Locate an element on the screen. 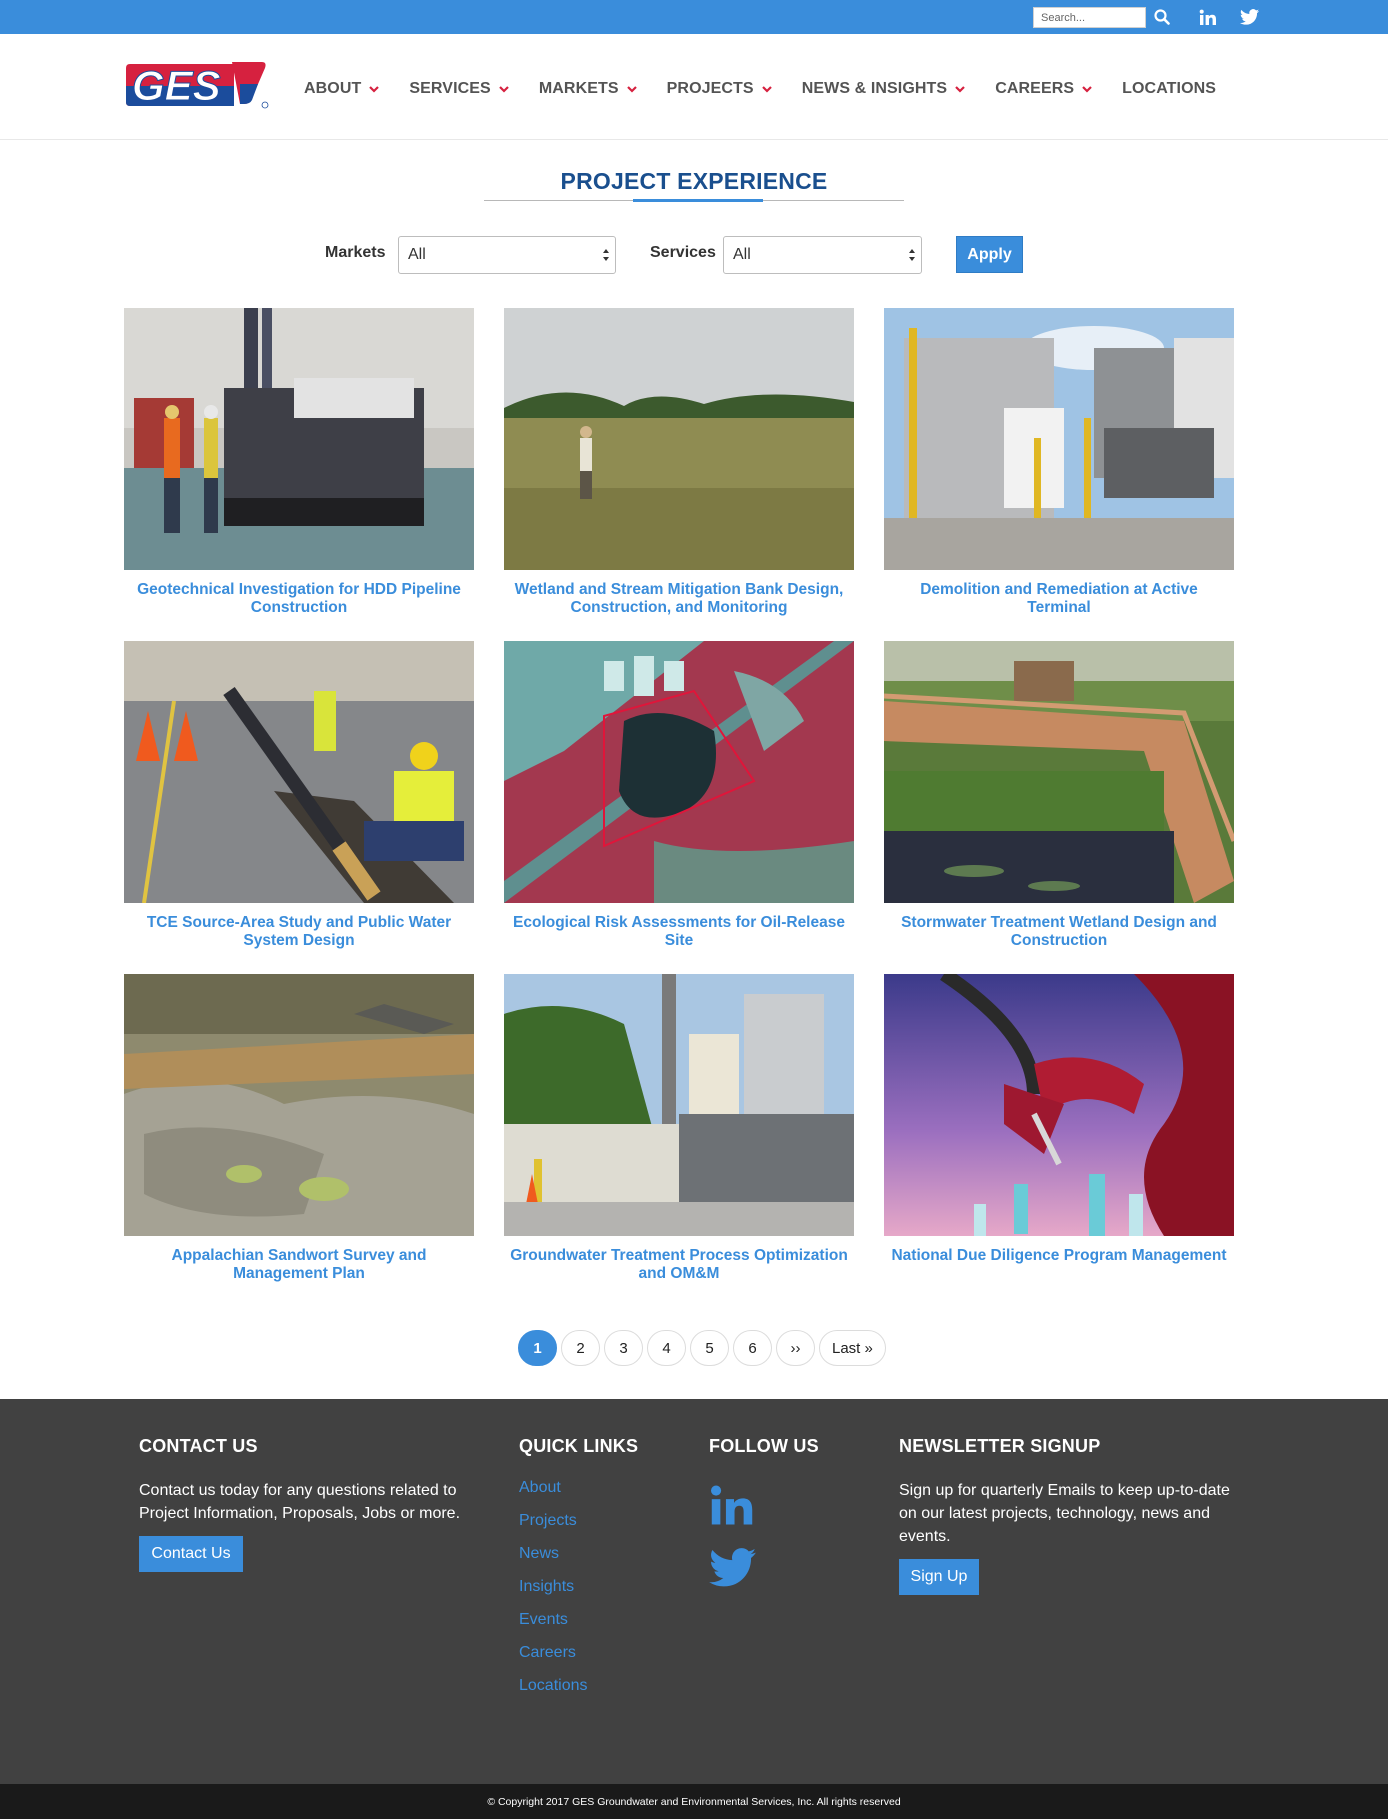  project-image-boardwalk-wetland is located at coordinates (1059, 772).